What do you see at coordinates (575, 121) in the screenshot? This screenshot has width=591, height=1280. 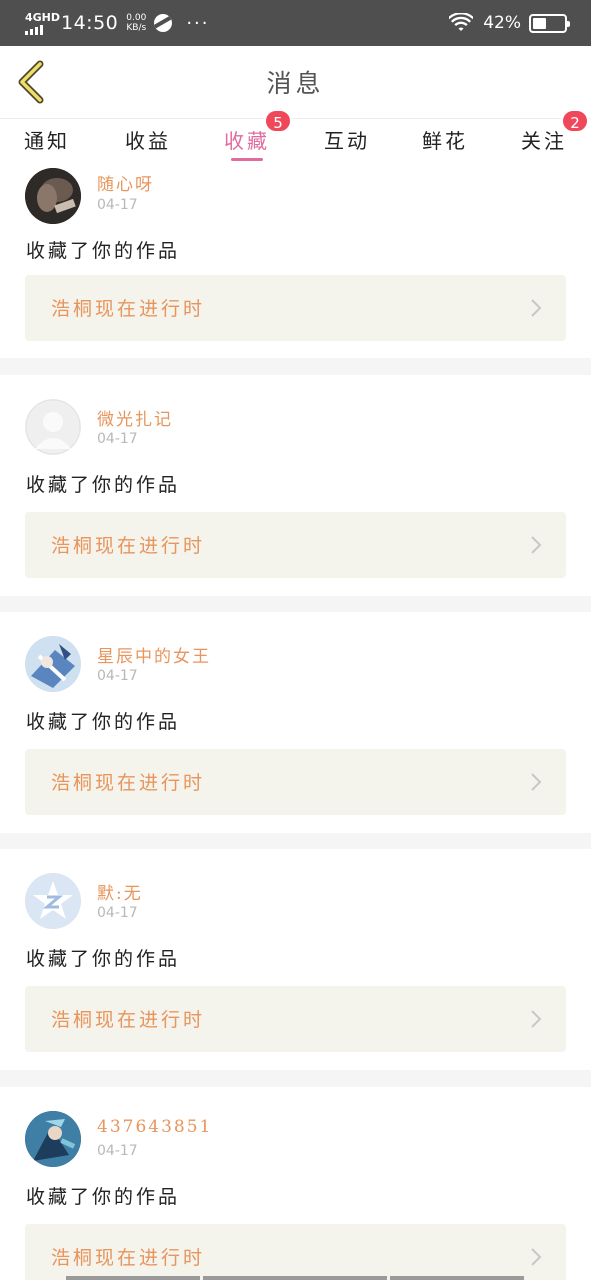 I see `follows-badge: 2` at bounding box center [575, 121].